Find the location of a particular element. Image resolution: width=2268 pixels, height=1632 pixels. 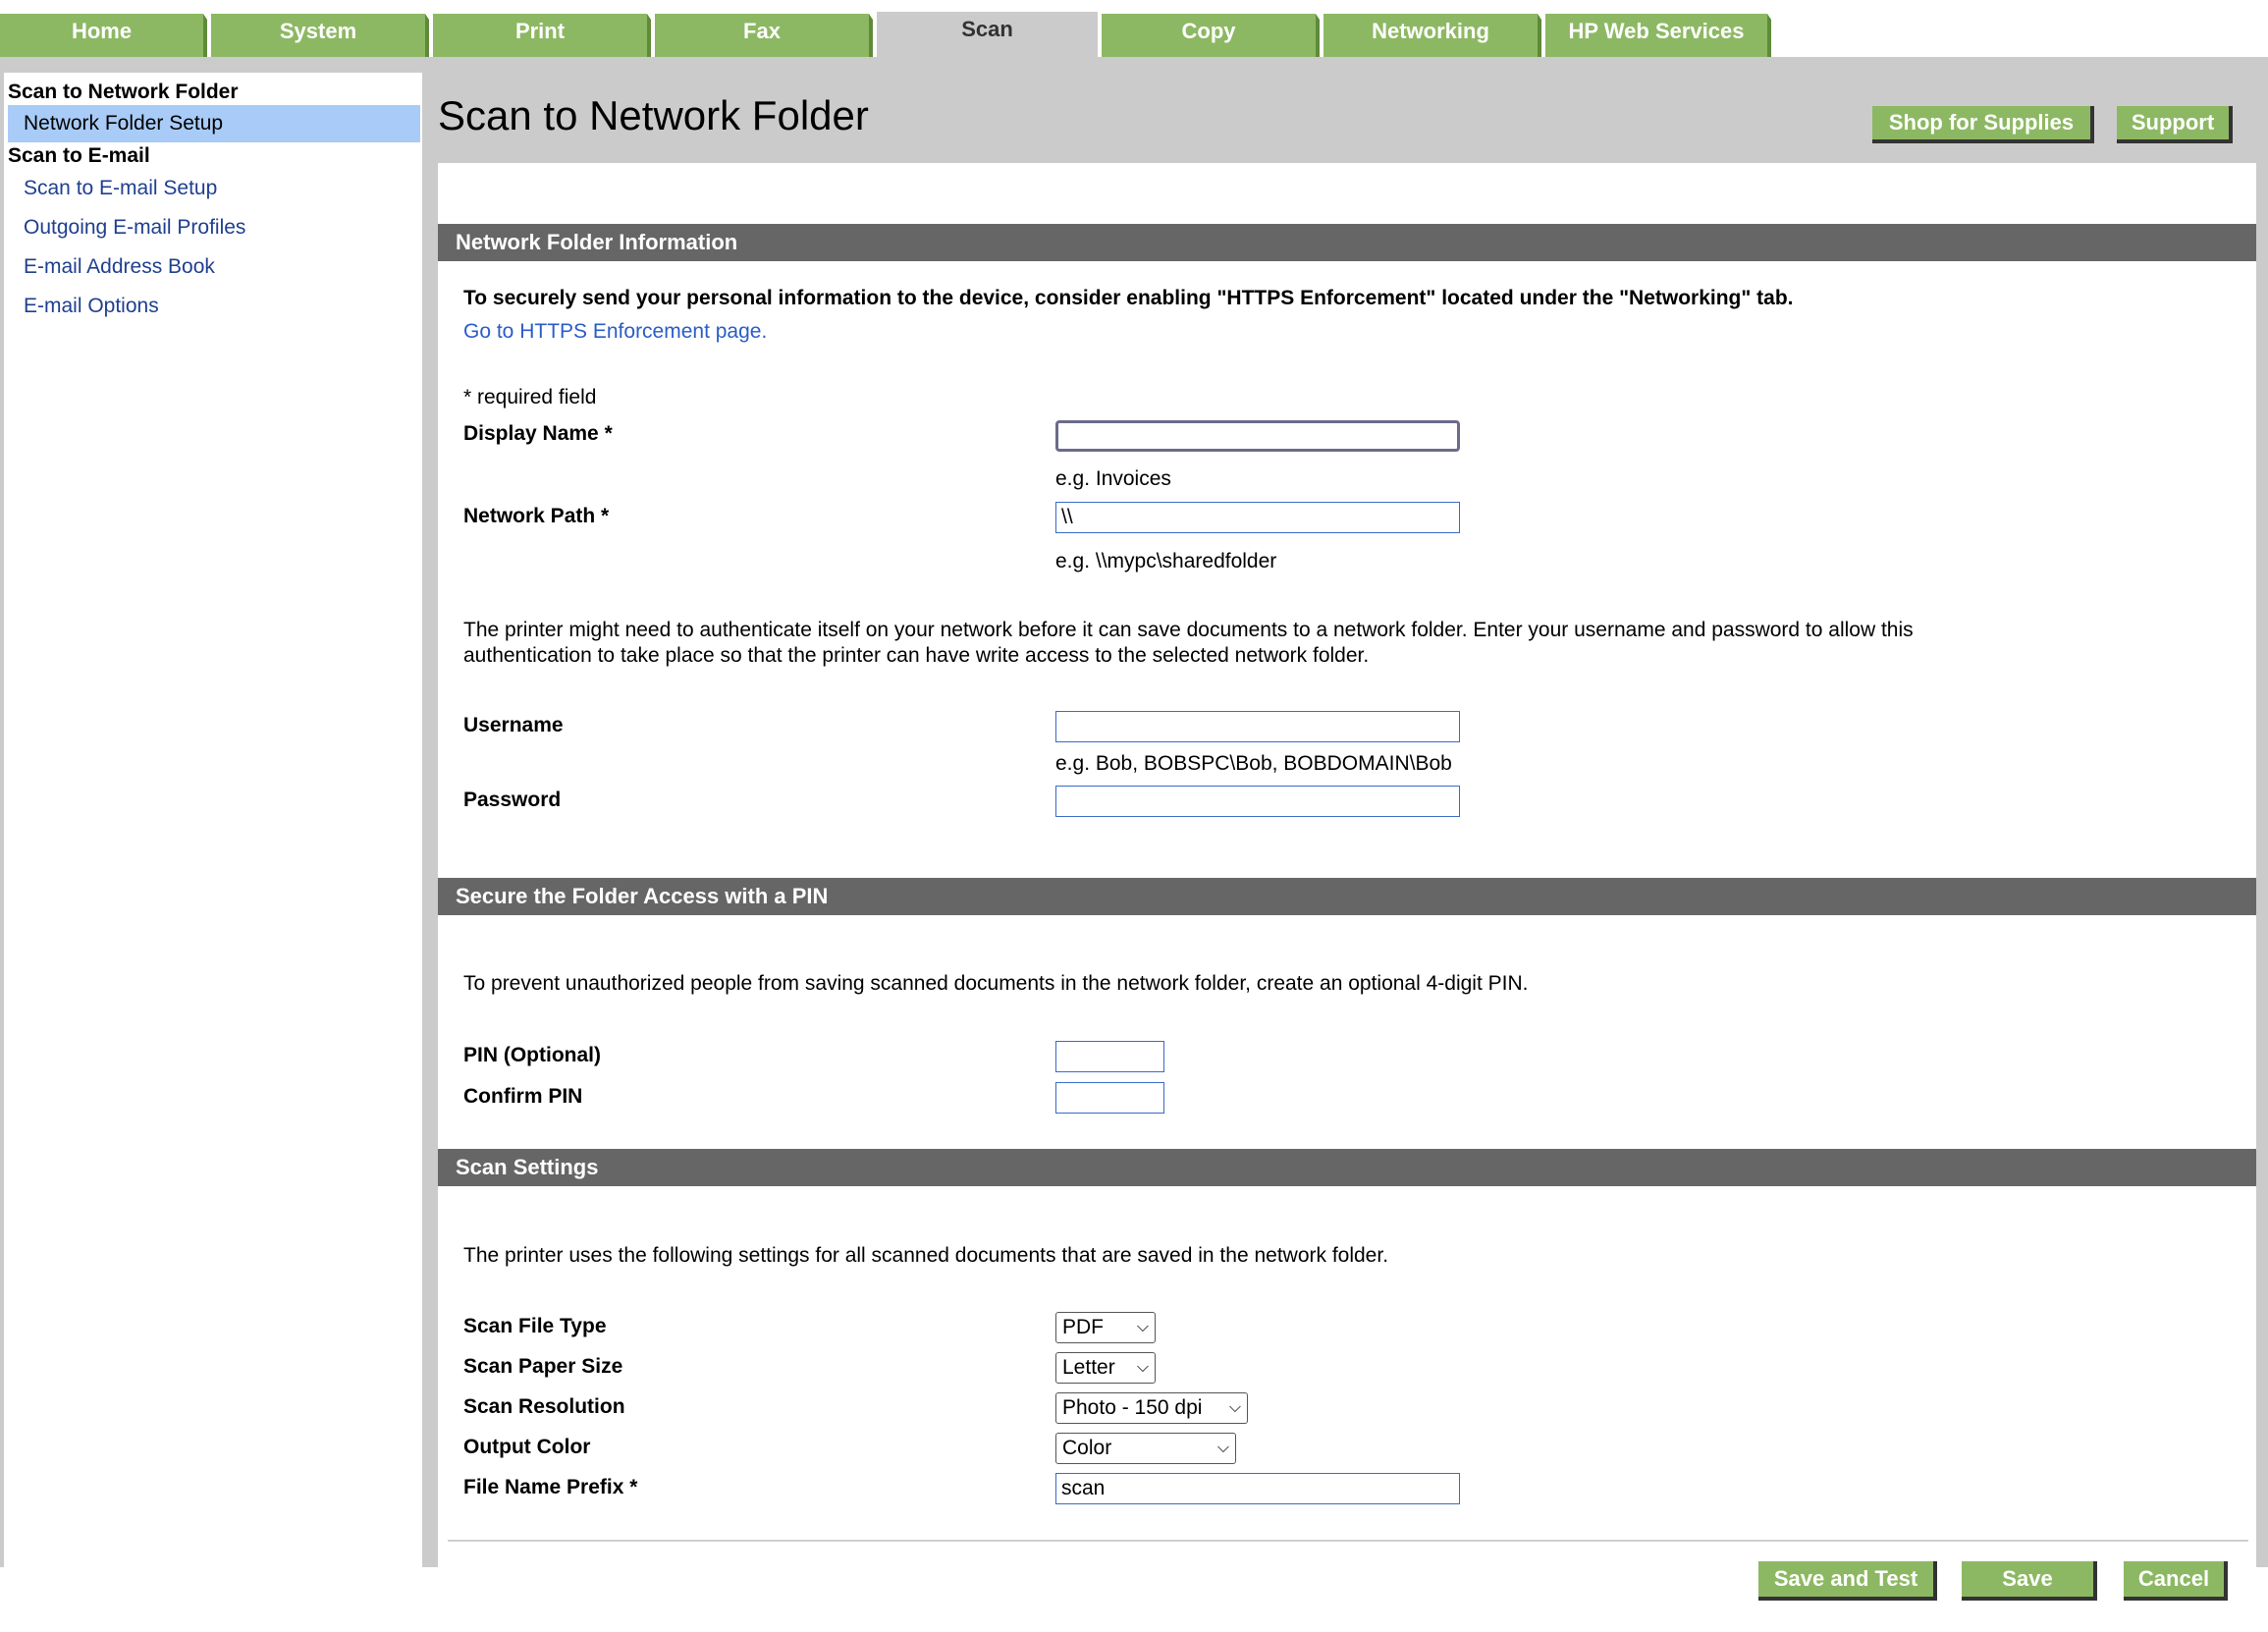

password-input is located at coordinates (1258, 801).